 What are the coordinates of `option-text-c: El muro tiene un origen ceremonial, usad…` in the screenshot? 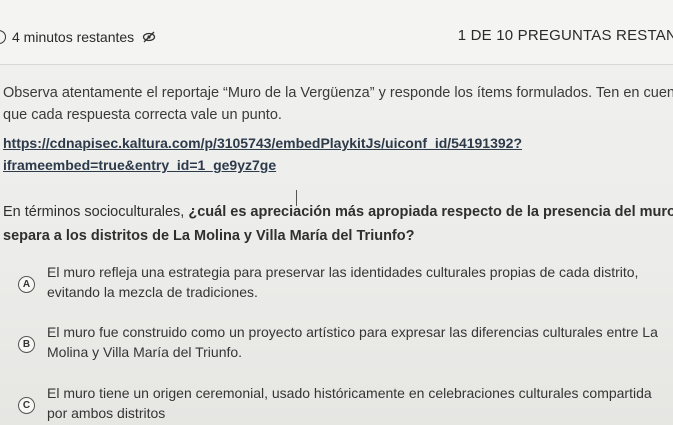 It's located at (349, 393).